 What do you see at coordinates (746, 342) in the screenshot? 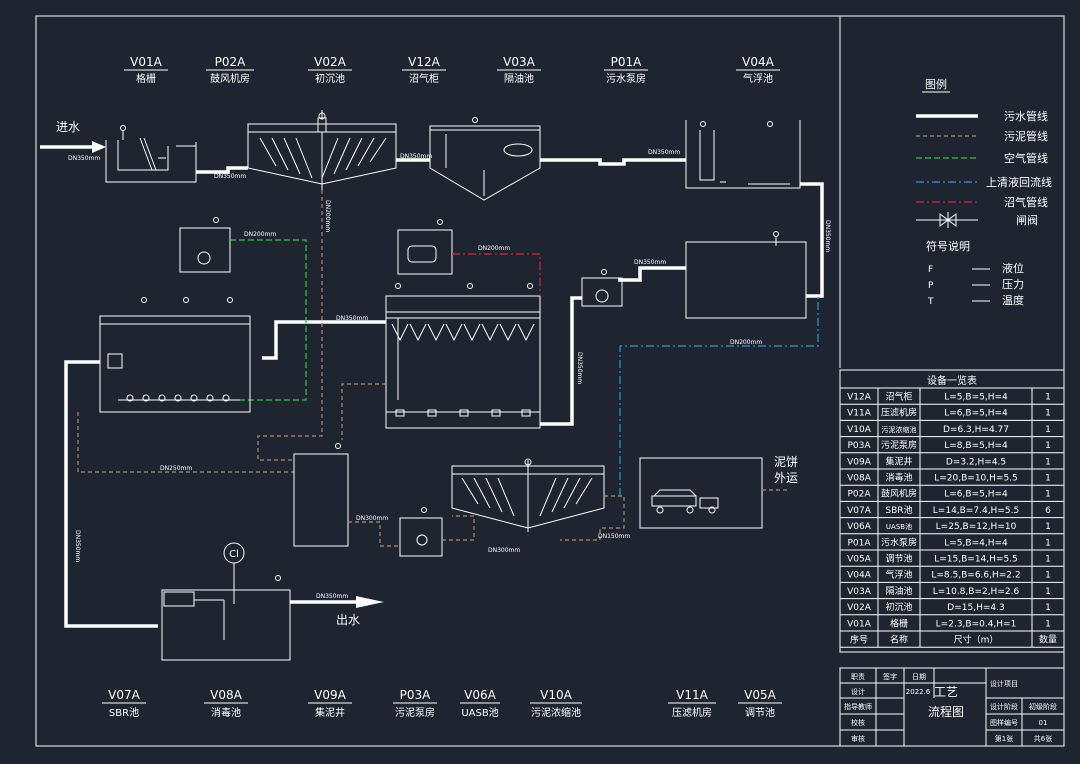
I see `pipe-label-p12: DN200mm` at bounding box center [746, 342].